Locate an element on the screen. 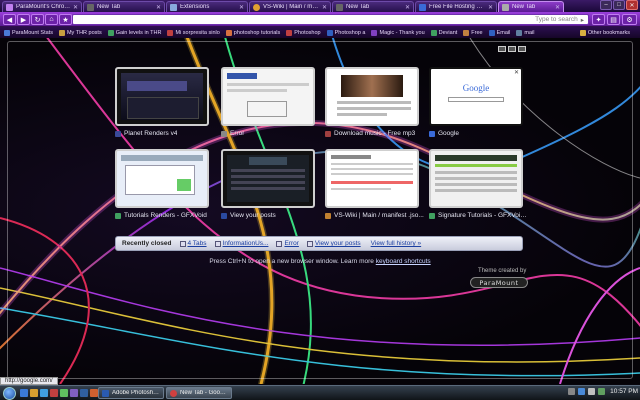 The image size is (640, 400). back-button: ◀ is located at coordinates (9, 19).